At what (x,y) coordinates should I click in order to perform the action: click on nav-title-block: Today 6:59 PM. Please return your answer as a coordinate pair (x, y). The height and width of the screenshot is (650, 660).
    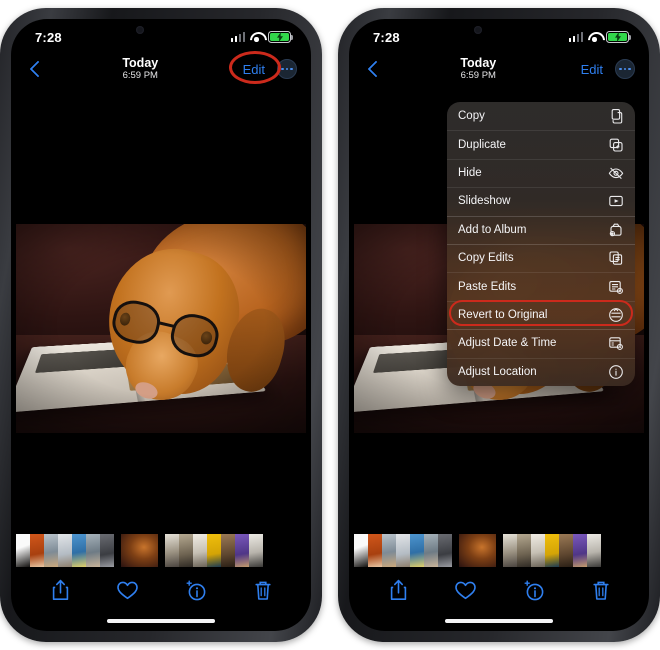
    Looking at the image, I should click on (478, 68).